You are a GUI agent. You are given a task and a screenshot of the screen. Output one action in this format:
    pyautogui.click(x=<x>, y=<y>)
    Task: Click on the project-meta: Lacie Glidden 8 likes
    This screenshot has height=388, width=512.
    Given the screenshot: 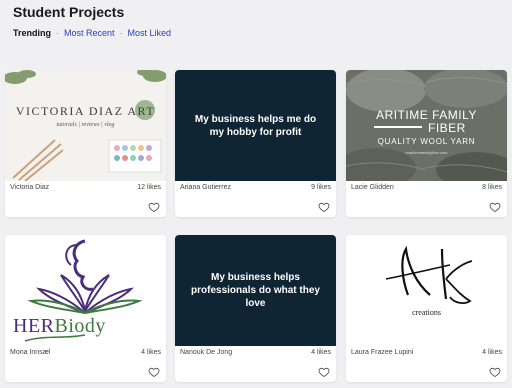 What is the action you would take?
    pyautogui.click(x=426, y=187)
    